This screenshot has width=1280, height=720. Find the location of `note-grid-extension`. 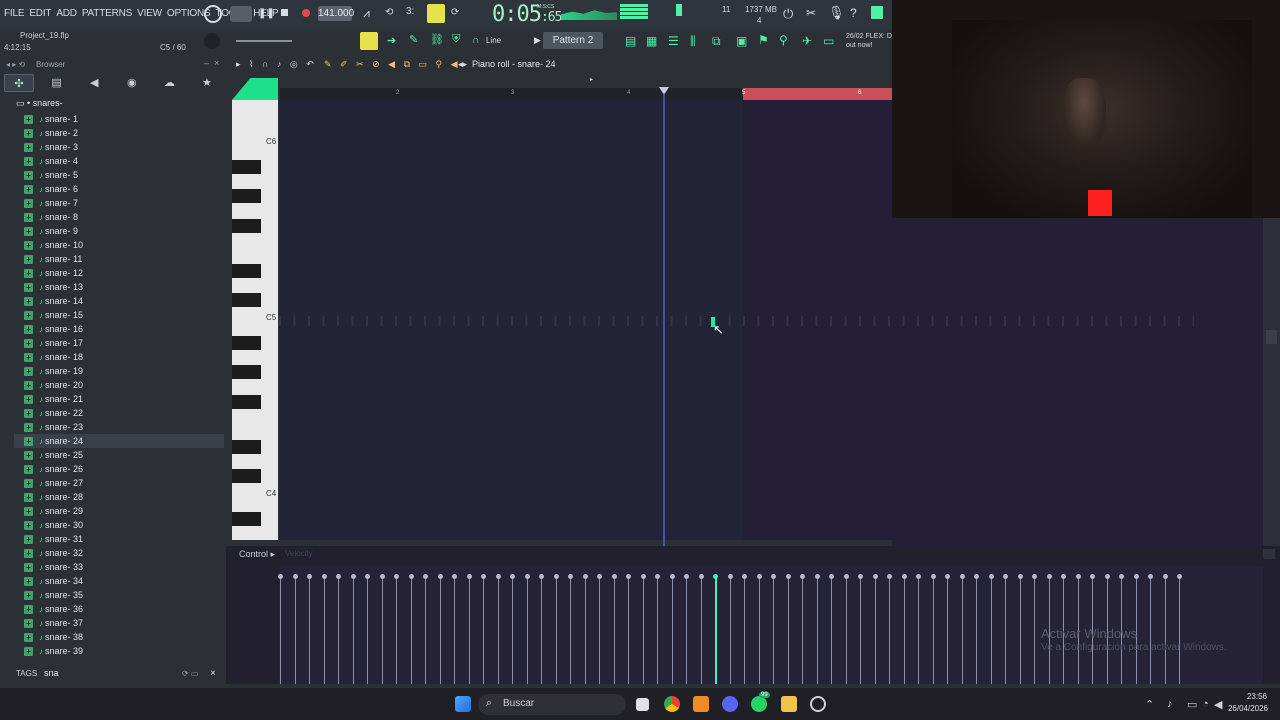

note-grid-extension is located at coordinates (1086, 382).